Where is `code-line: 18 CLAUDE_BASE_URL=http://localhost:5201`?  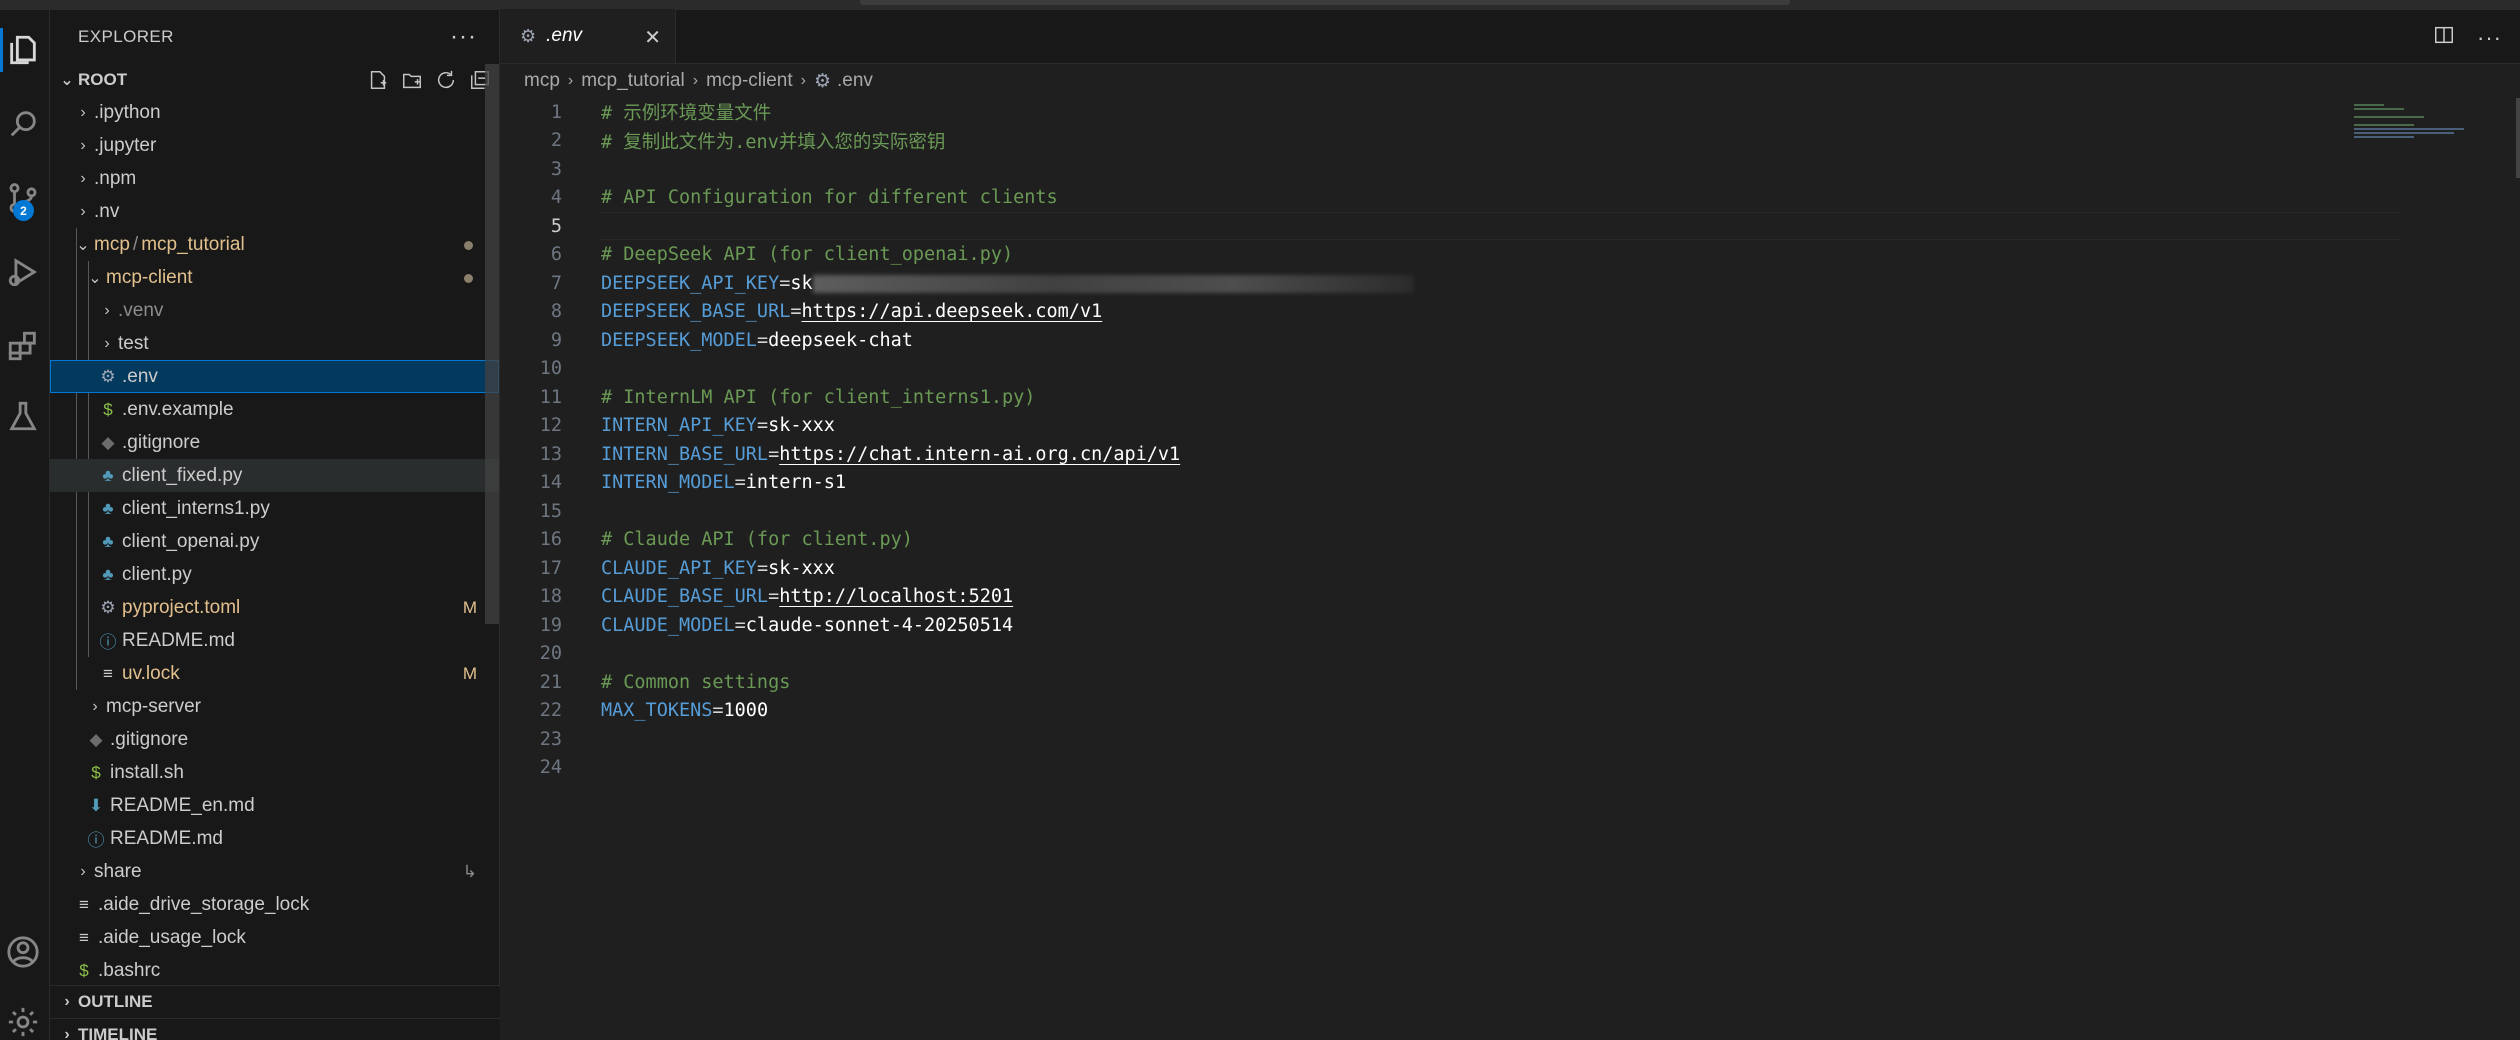 code-line: 18 CLAUDE_BASE_URL=http://localhost:5201 is located at coordinates (1510, 597).